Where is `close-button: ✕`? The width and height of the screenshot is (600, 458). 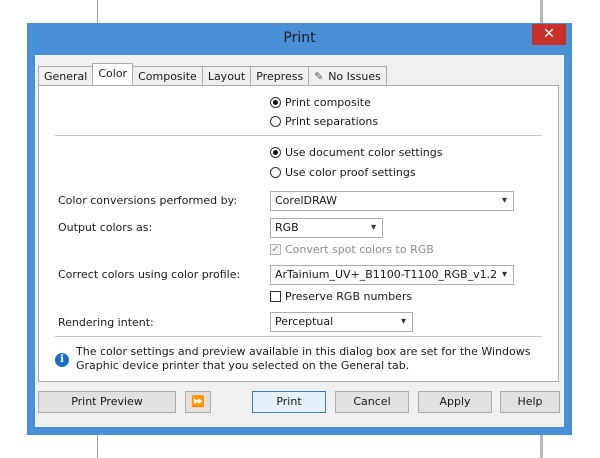 close-button: ✕ is located at coordinates (549, 34).